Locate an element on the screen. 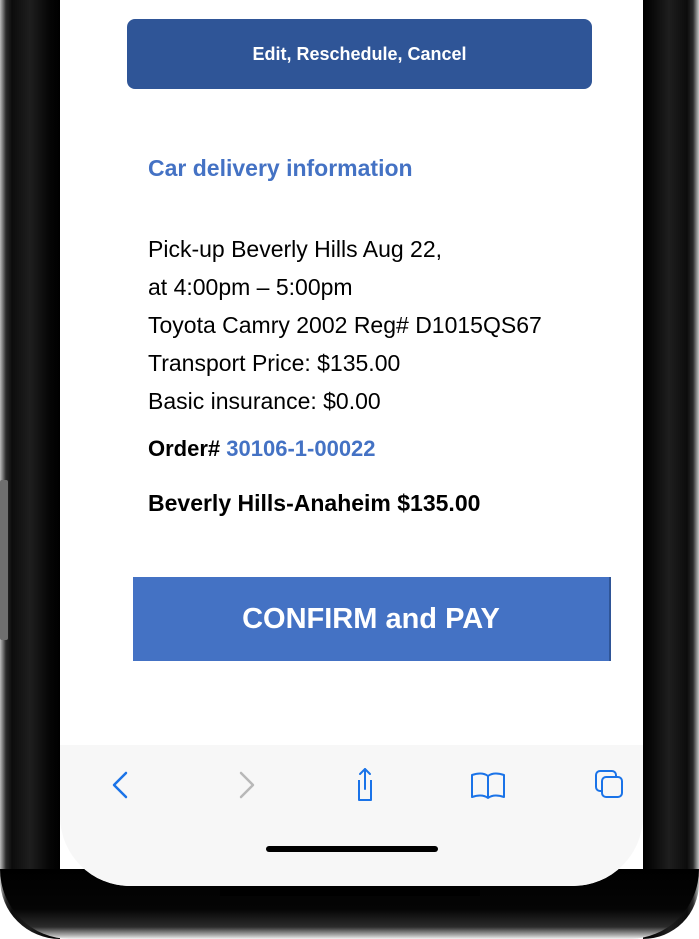  phone-frame-left is located at coordinates (30, 469).